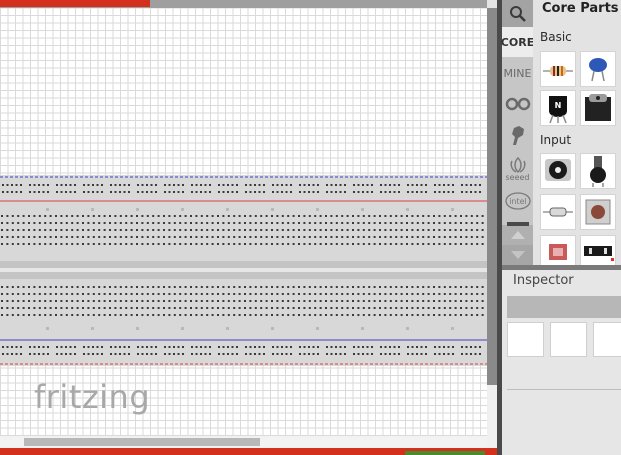 This screenshot has height=455, width=621. What do you see at coordinates (564, 307) in the screenshot?
I see `inspector-part-title-field` at bounding box center [564, 307].